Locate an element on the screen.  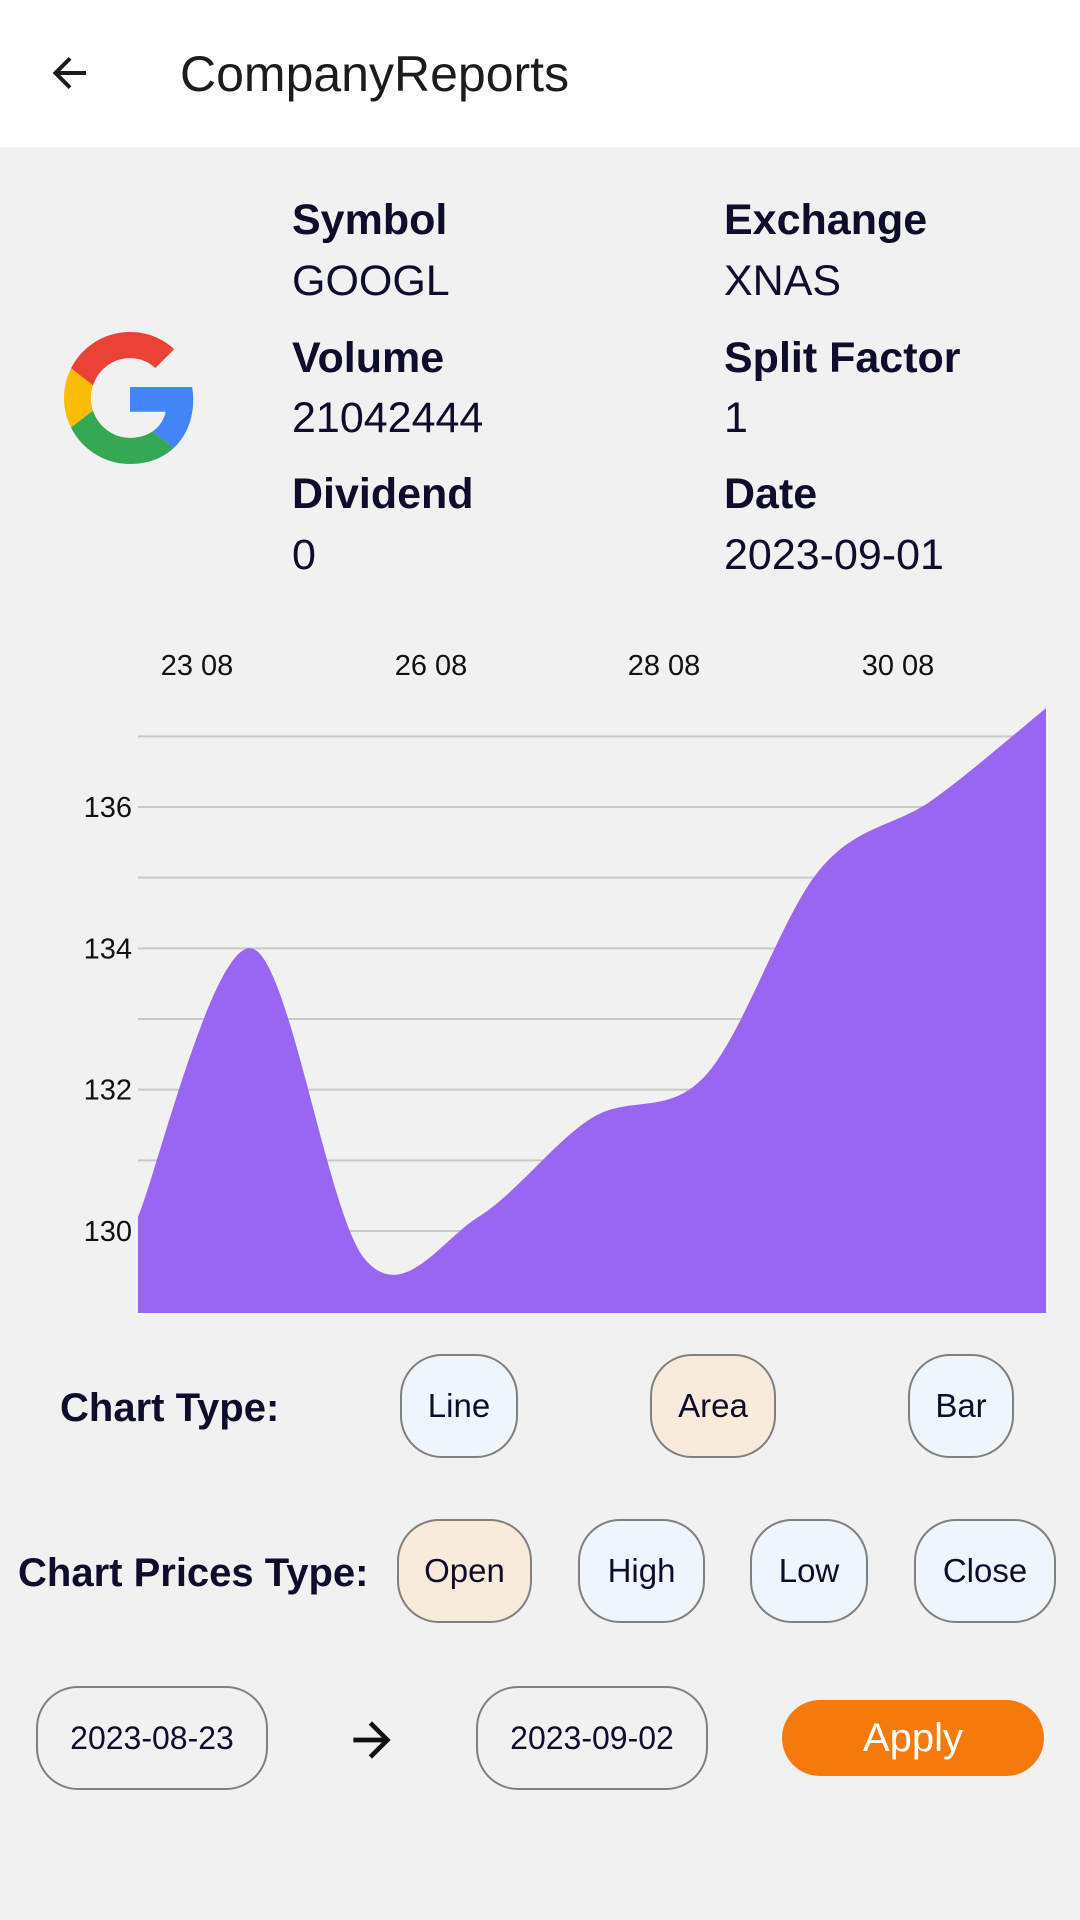
date-value: 2023-09-01 is located at coordinates (834, 555).